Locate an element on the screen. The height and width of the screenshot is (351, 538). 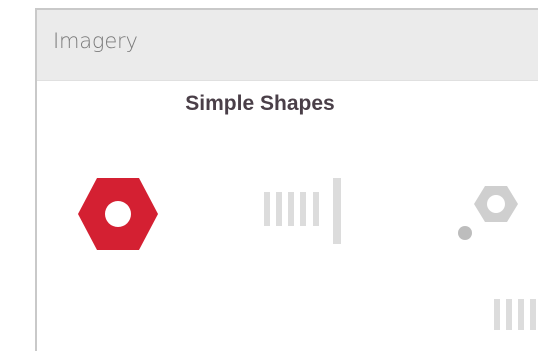
dot-hexagon-icon is located at coordinates (489, 213).